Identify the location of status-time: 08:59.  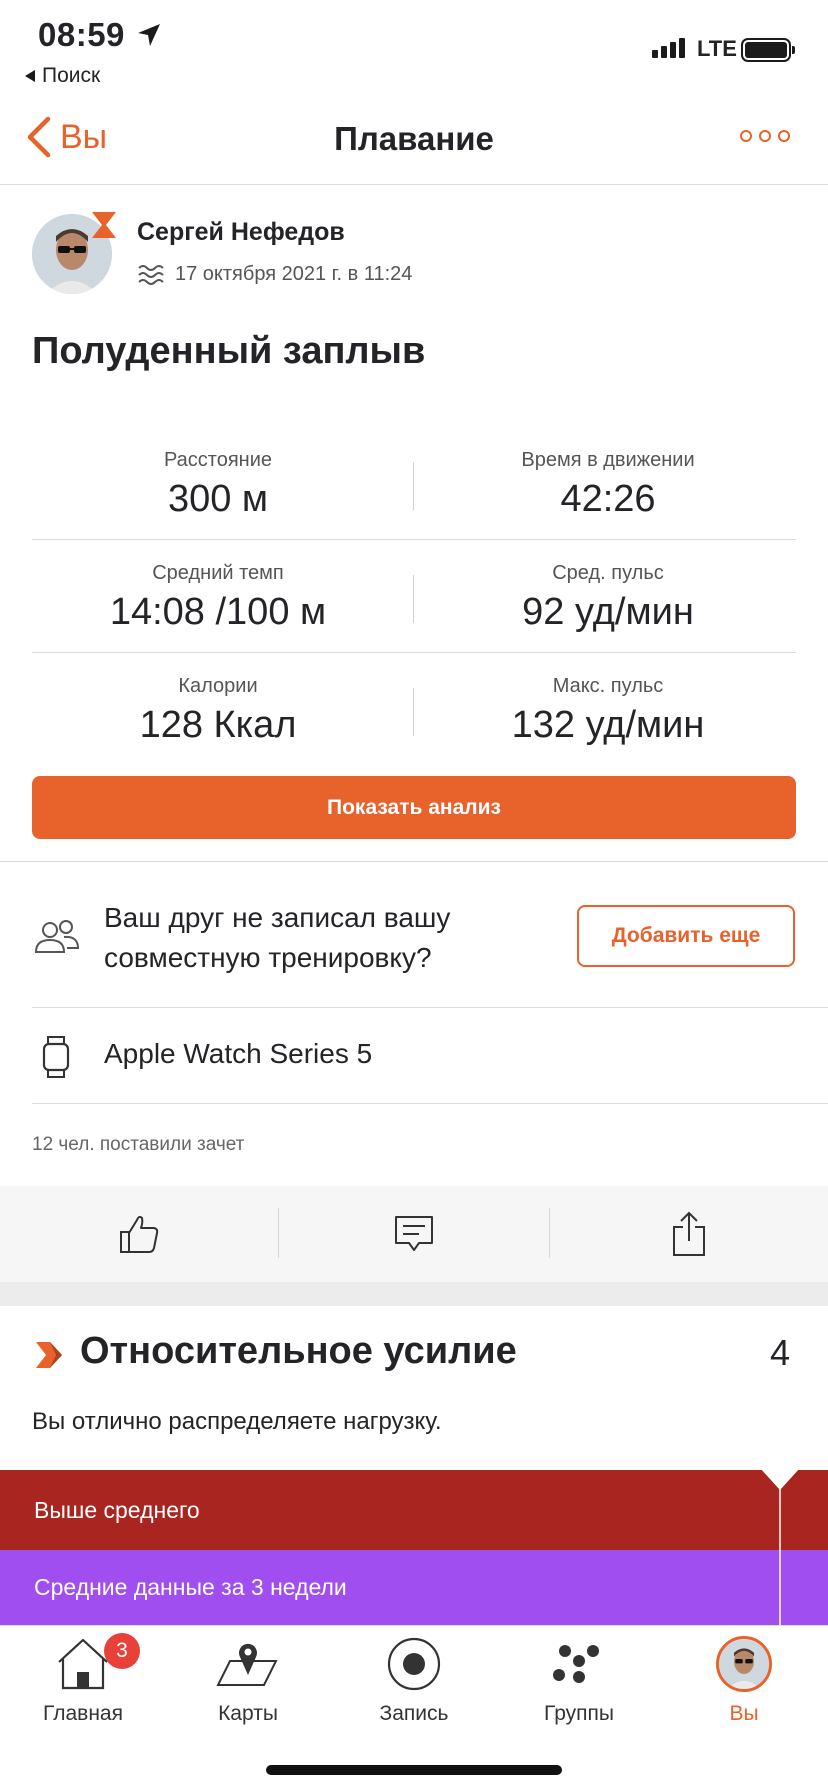
(81, 34).